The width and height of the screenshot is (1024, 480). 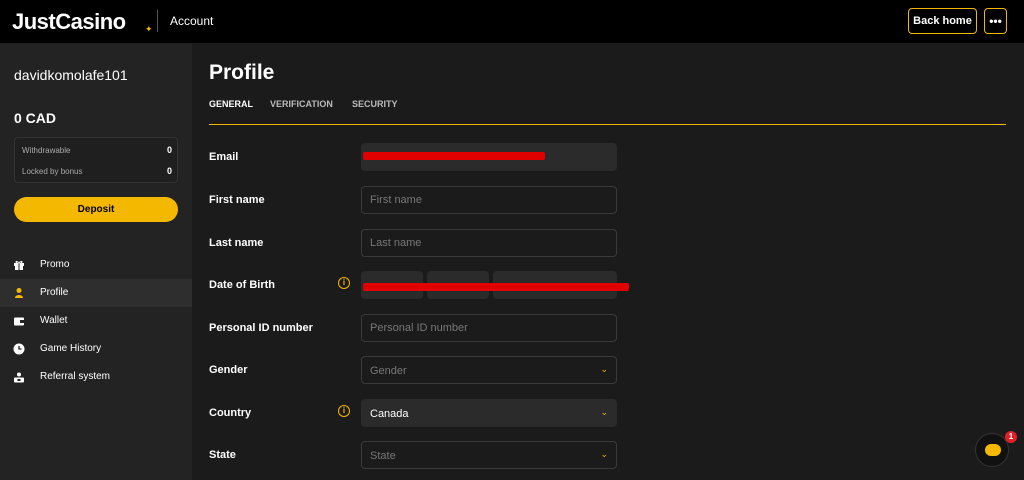 What do you see at coordinates (54, 320) in the screenshot?
I see `sidebar-item-label: Wallet` at bounding box center [54, 320].